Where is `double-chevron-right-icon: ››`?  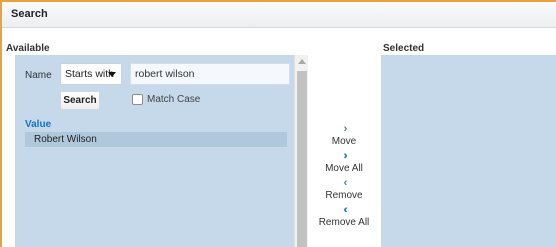
double-chevron-right-icon: ›› is located at coordinates (345, 156).